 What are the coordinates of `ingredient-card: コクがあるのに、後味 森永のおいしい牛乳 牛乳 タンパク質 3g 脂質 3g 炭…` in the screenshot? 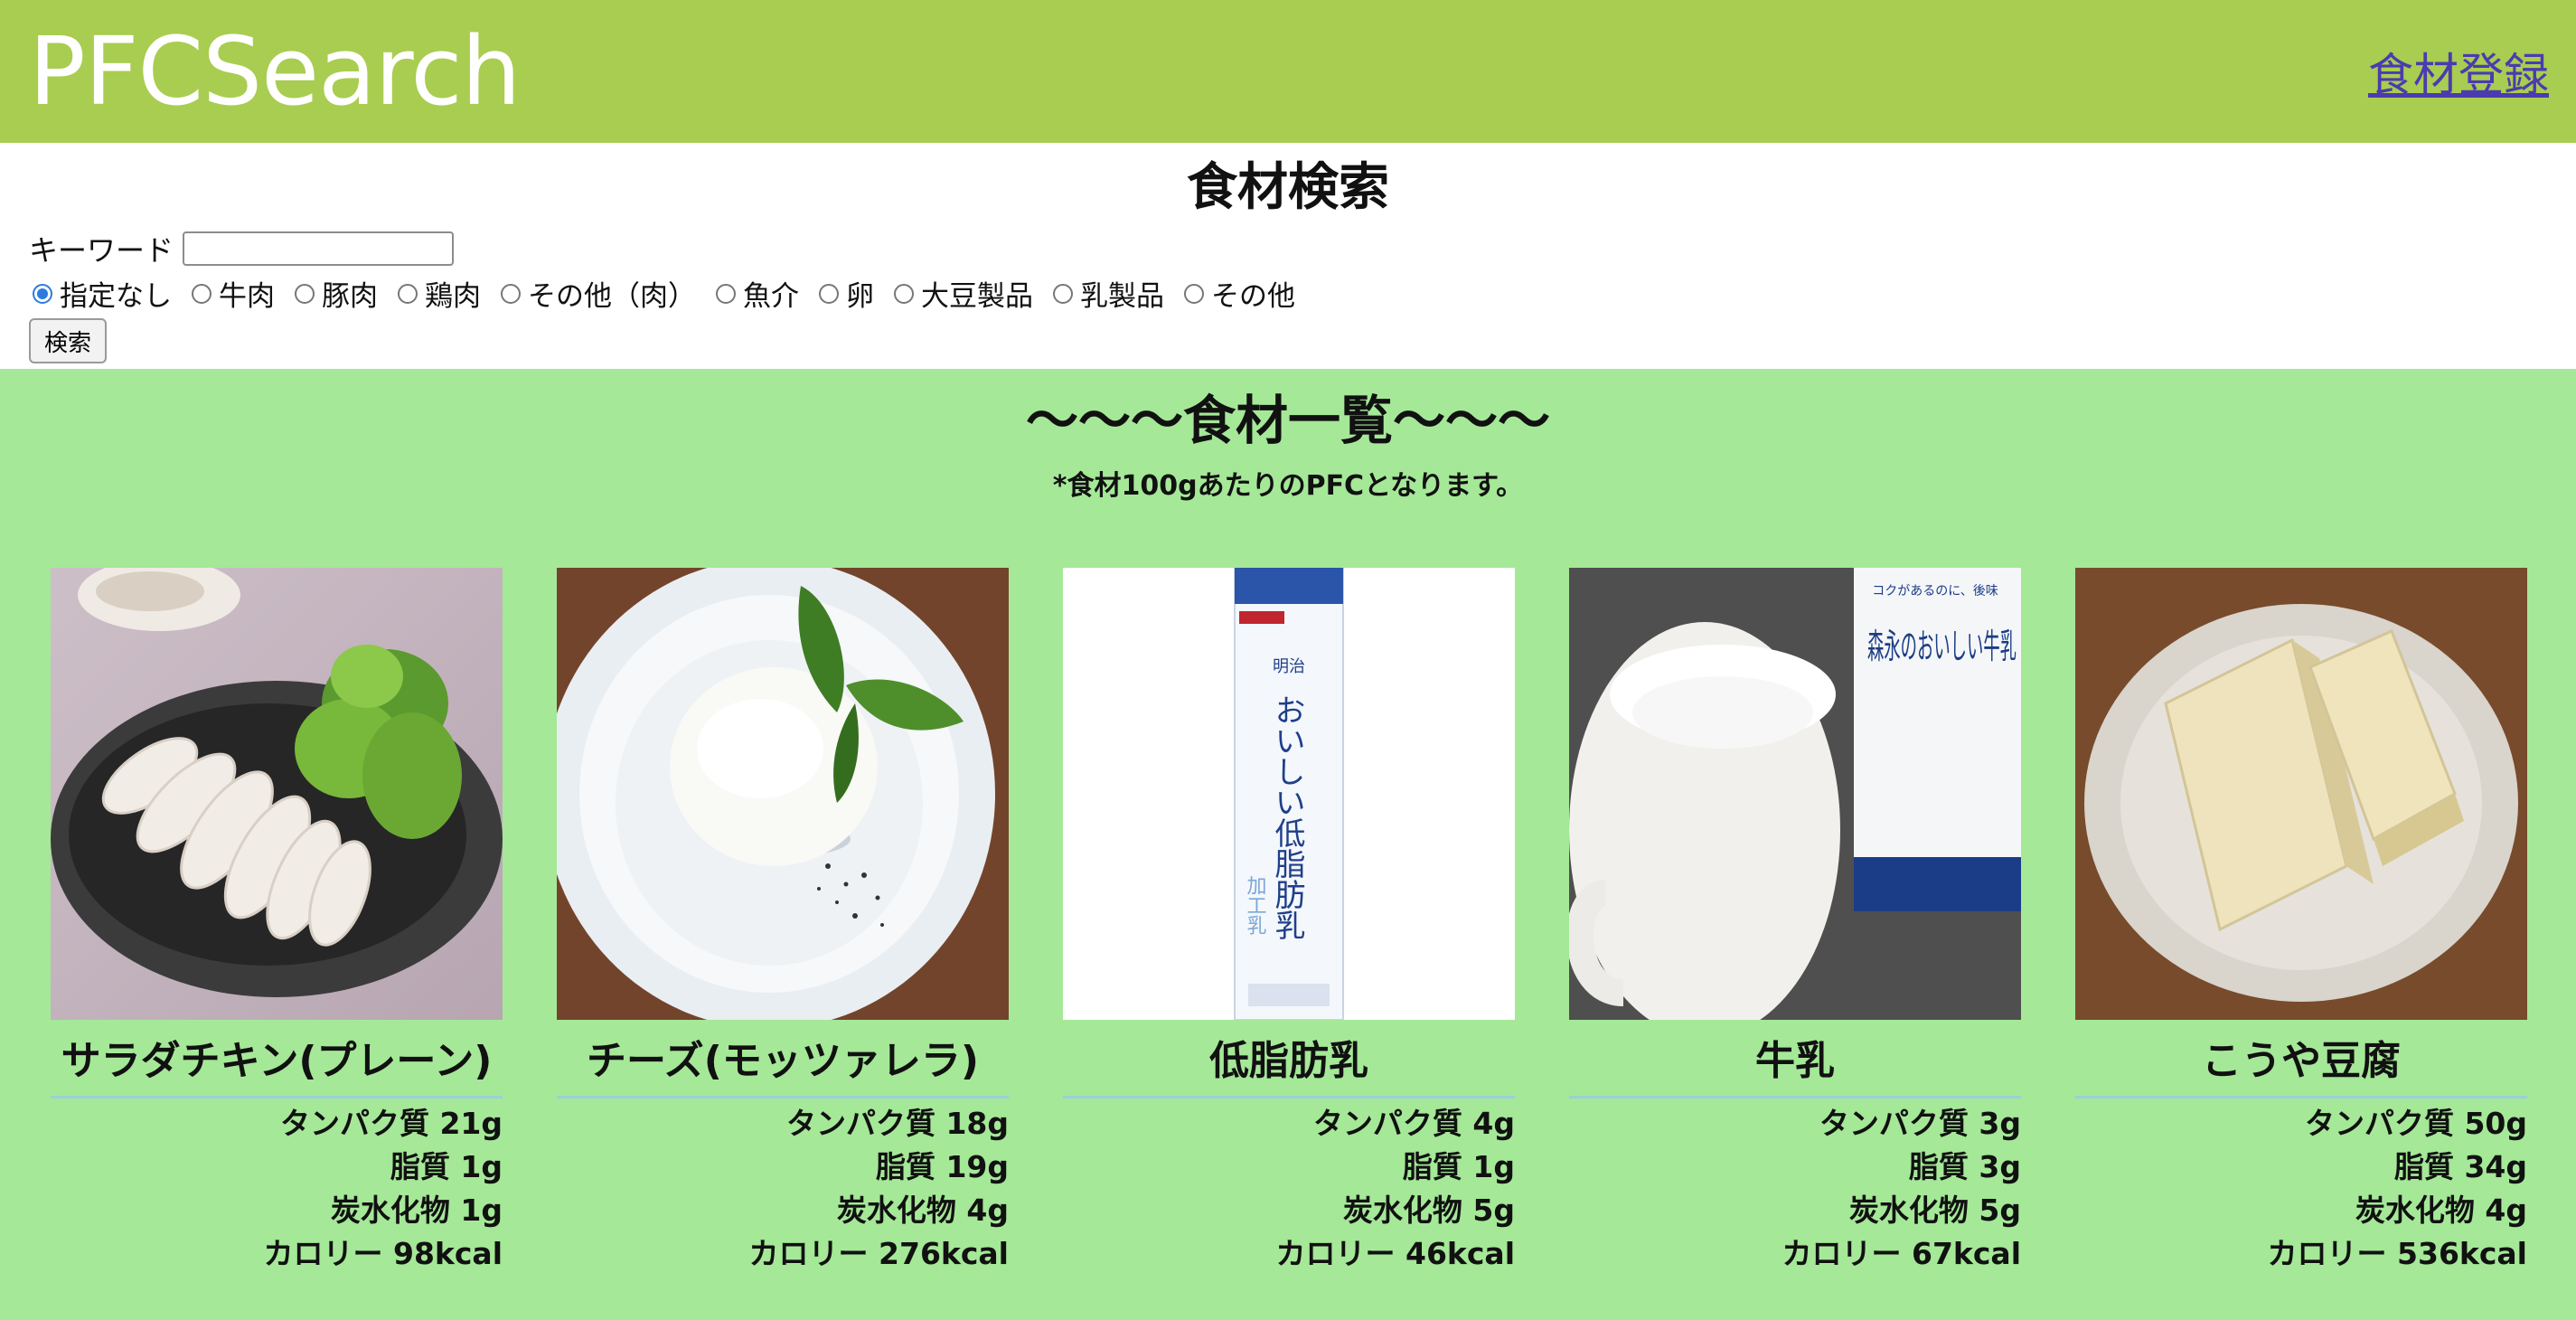 It's located at (1795, 922).